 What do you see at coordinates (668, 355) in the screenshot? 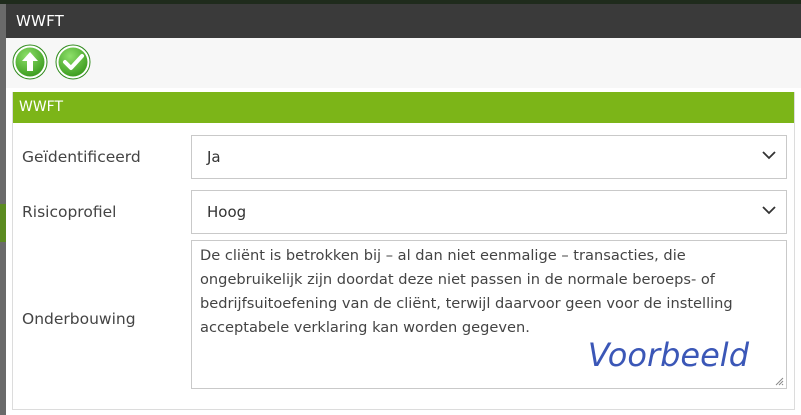
I see `example-watermark: Voorbeeld` at bounding box center [668, 355].